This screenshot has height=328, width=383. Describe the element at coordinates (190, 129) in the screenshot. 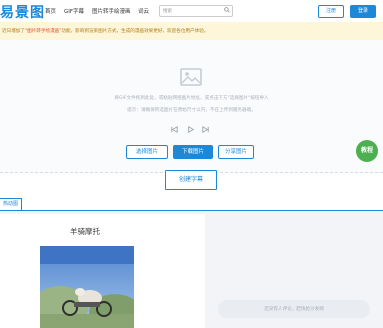

I see `play-icon` at that location.